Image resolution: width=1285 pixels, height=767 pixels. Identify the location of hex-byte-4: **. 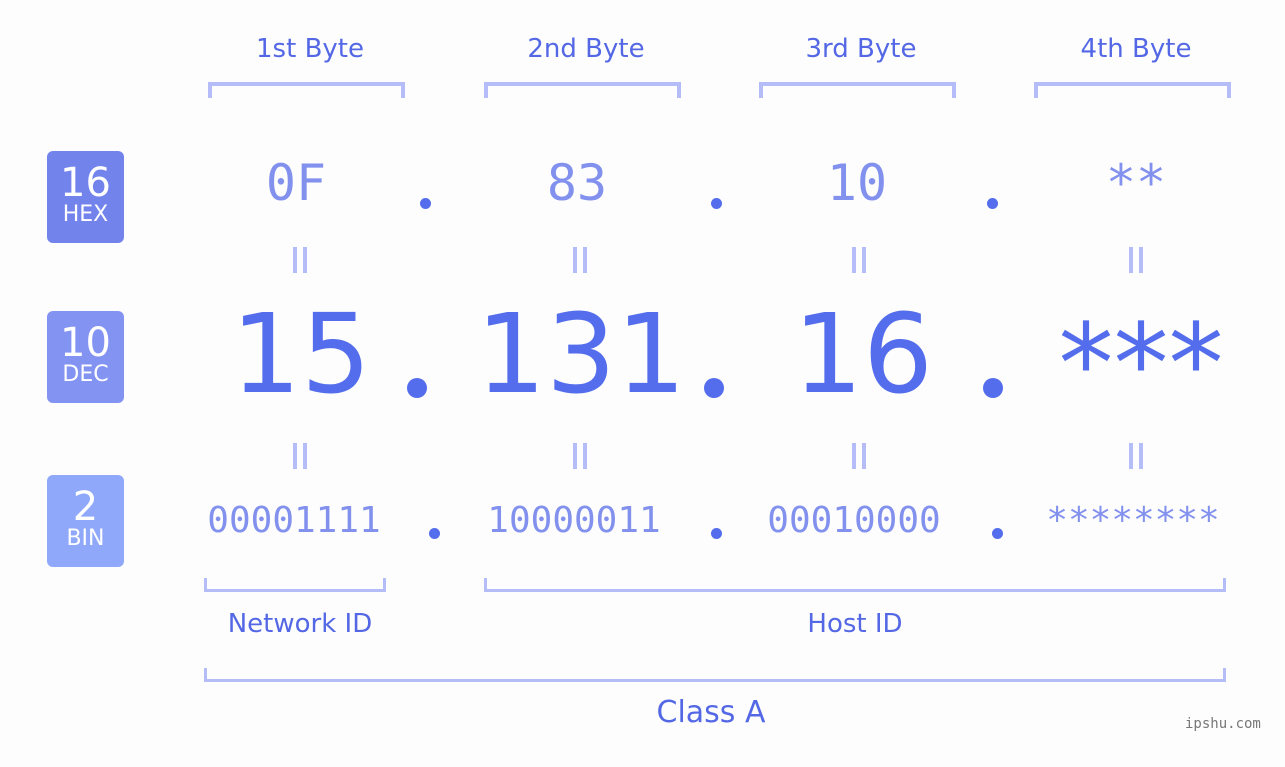
(1136, 183).